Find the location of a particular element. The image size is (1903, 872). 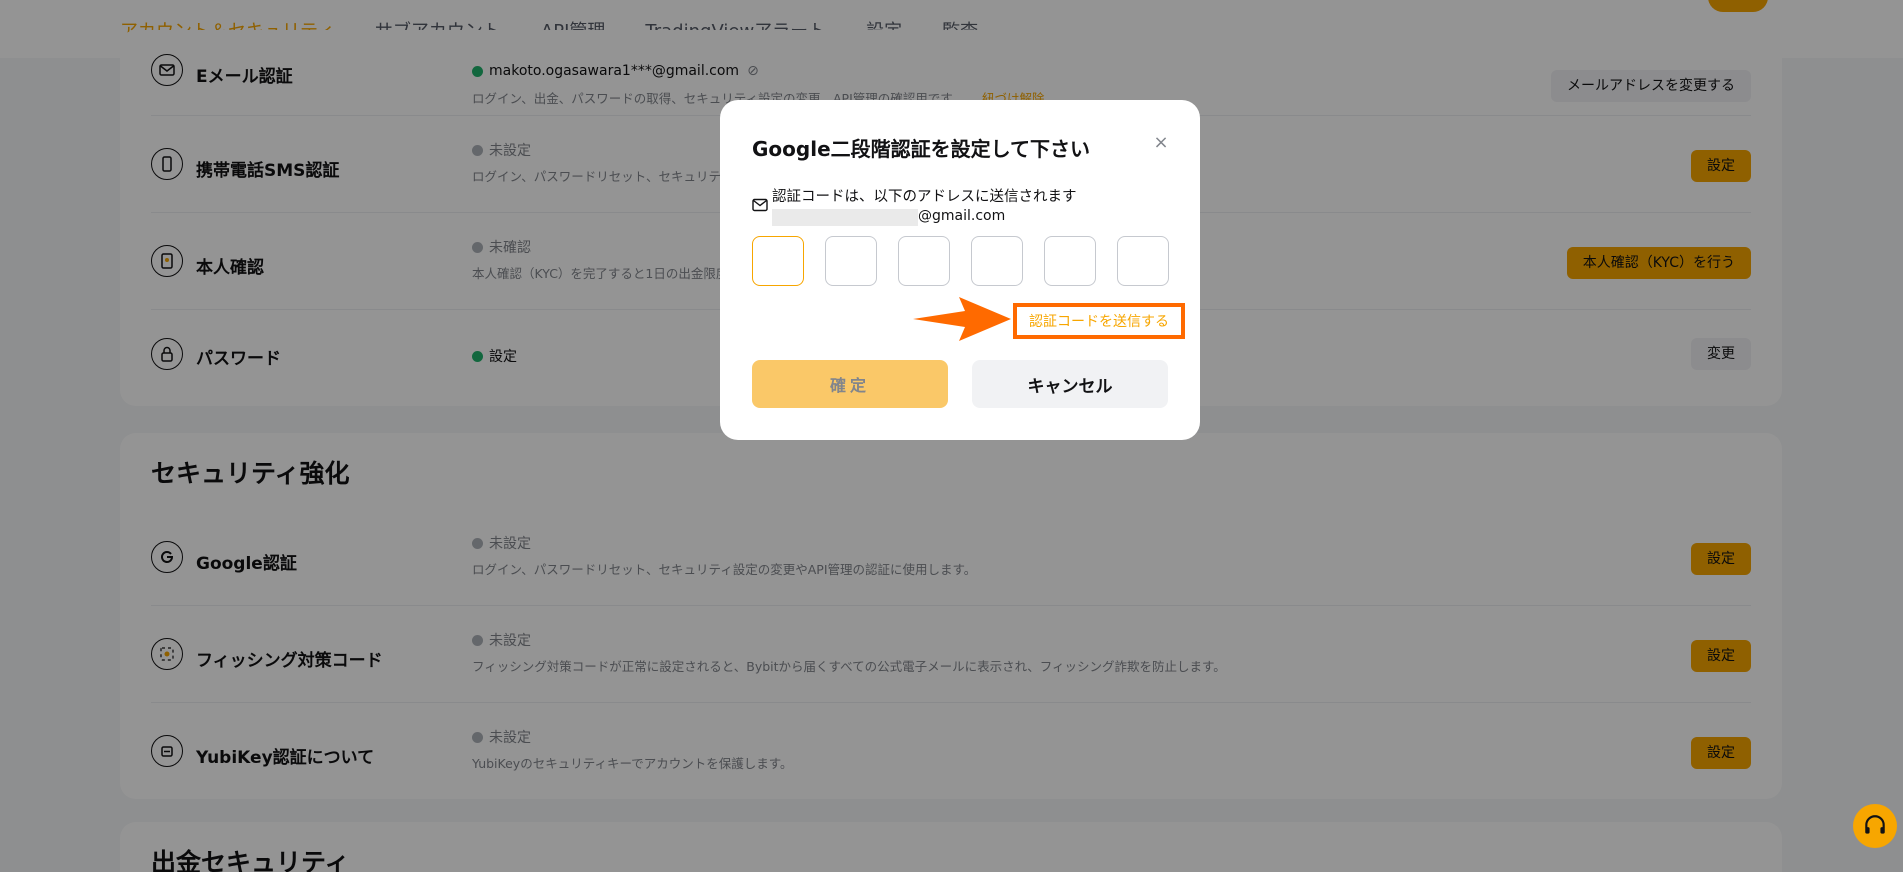

envelope-icon is located at coordinates (760, 205).